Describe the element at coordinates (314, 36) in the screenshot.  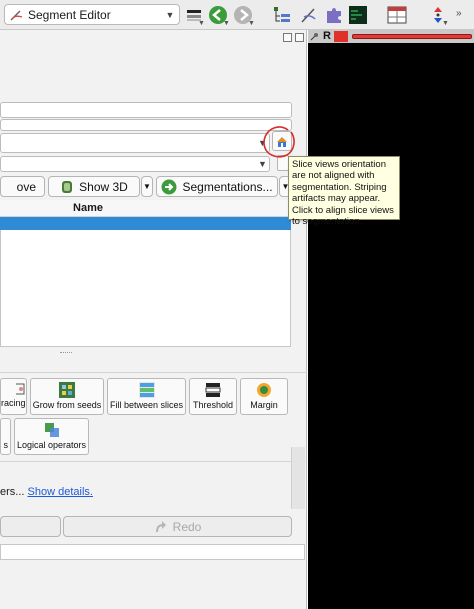
I see `pin-icon` at that location.